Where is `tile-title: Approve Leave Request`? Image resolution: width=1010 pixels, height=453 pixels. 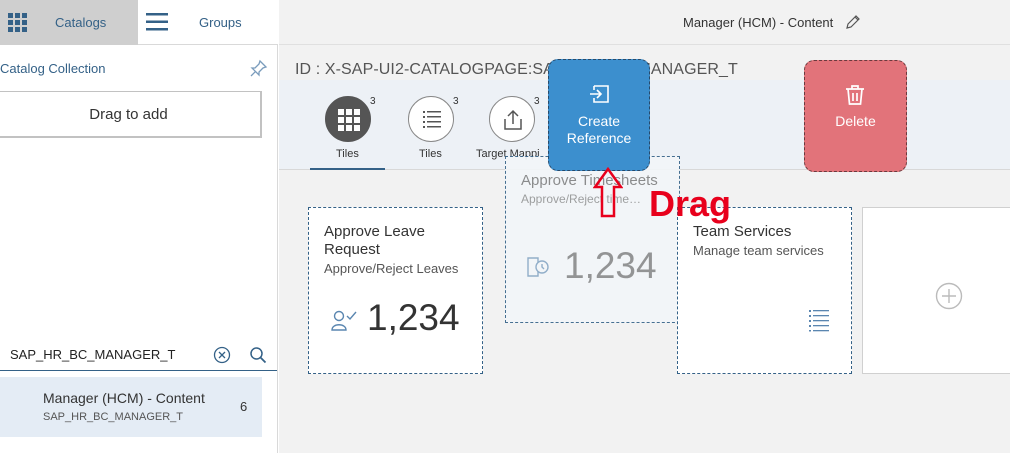 tile-title: Approve Leave Request is located at coordinates (374, 241).